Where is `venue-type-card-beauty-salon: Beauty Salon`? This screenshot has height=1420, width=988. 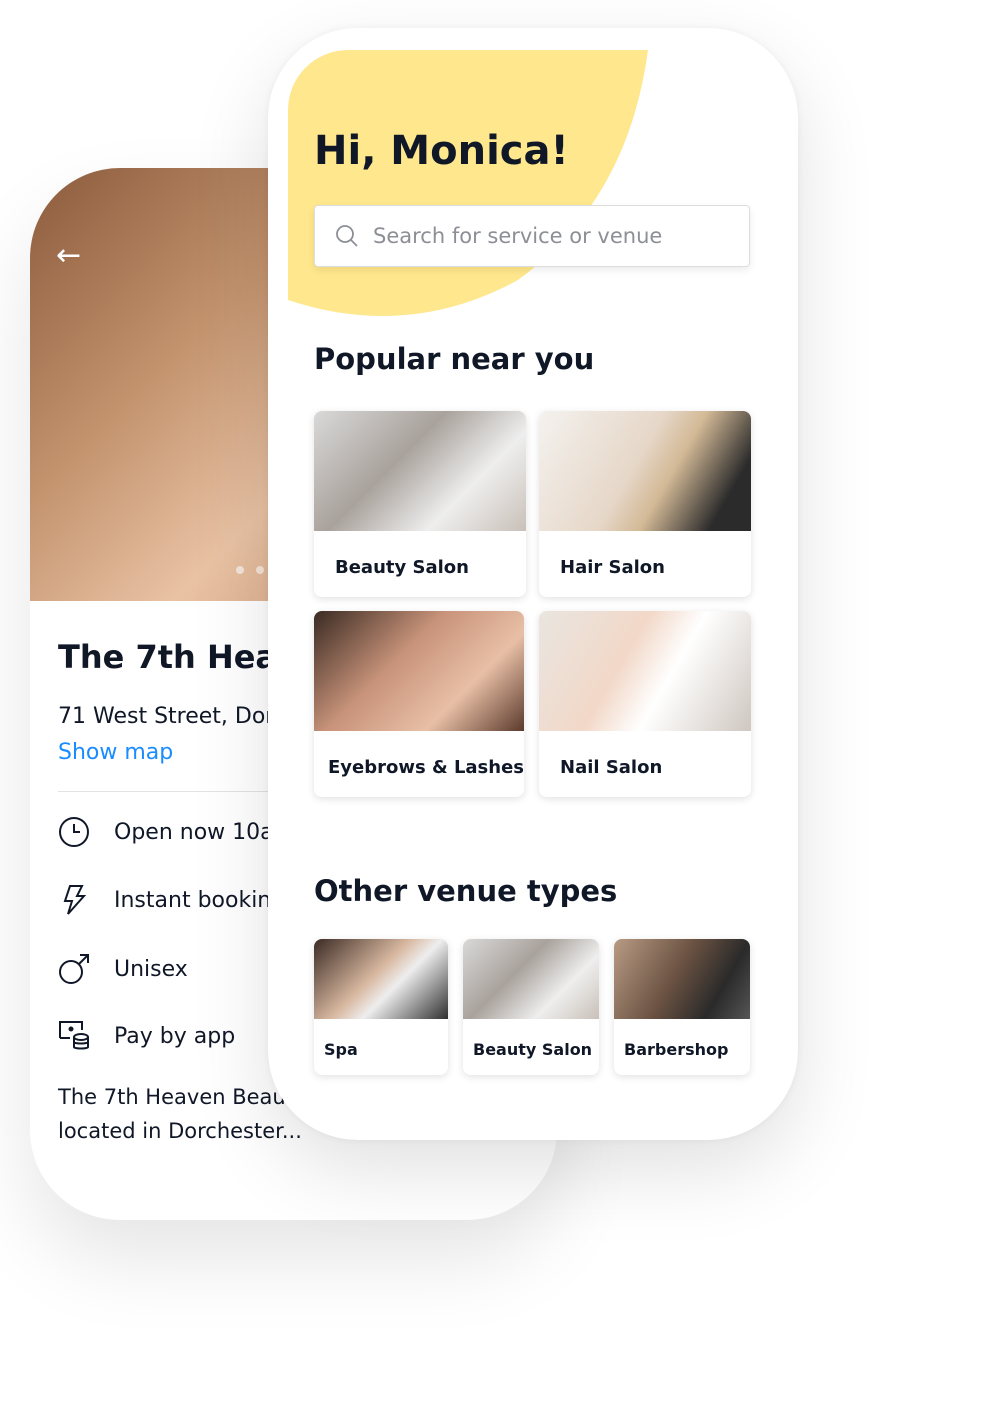 venue-type-card-beauty-salon: Beauty Salon is located at coordinates (531, 1007).